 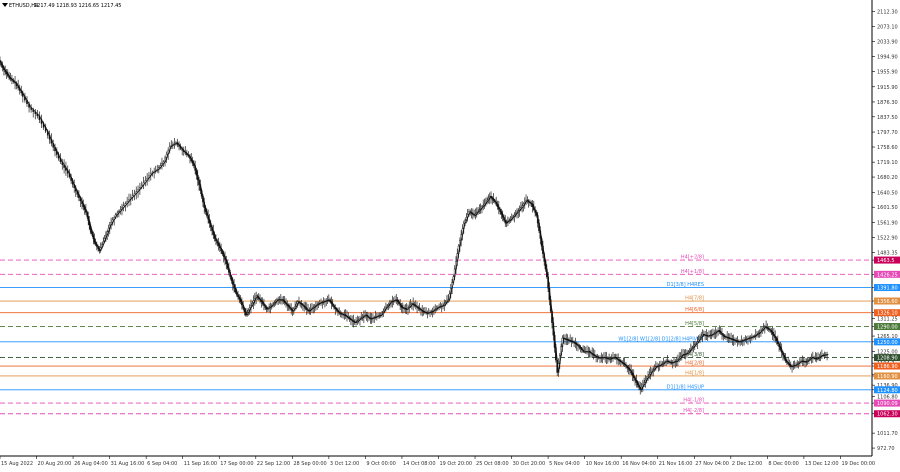 I want to click on price-tick-label: 1994.90, so click(x=887, y=58).